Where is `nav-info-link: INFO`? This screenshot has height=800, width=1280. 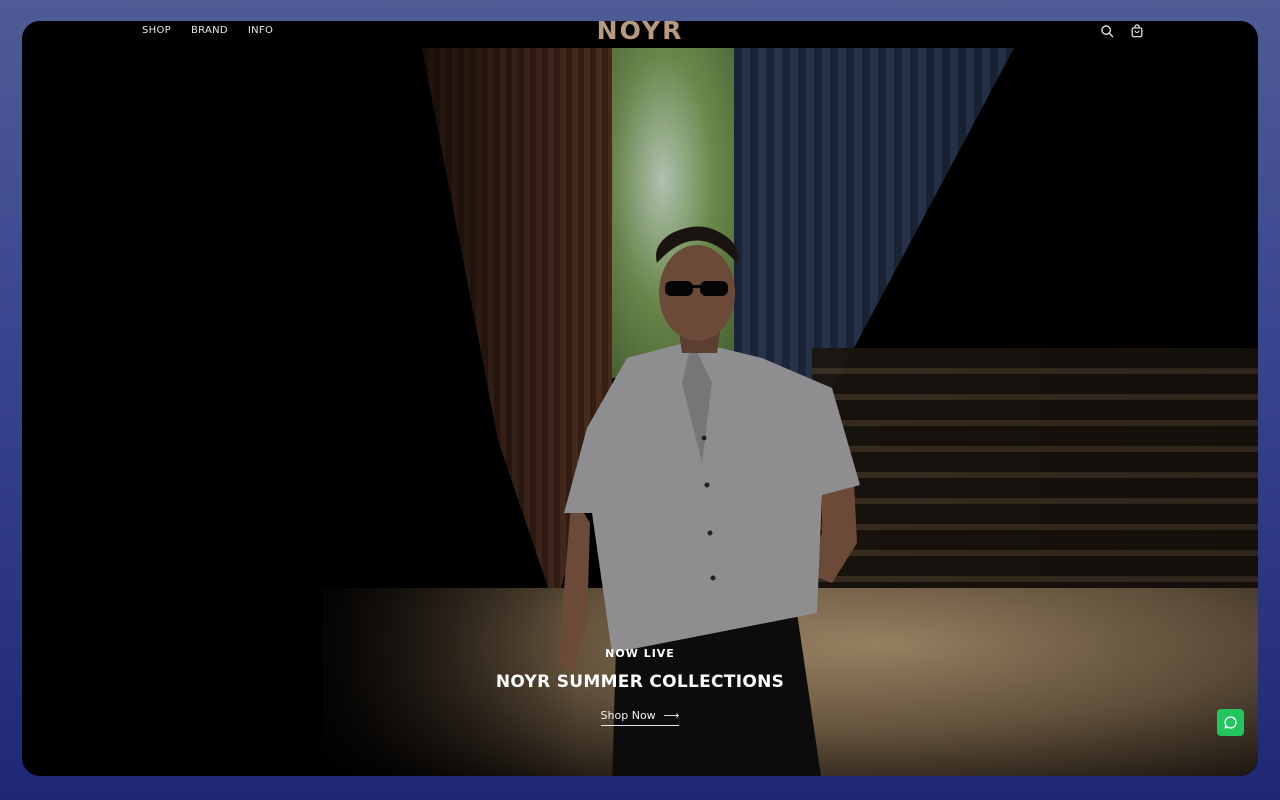 nav-info-link: INFO is located at coordinates (260, 30).